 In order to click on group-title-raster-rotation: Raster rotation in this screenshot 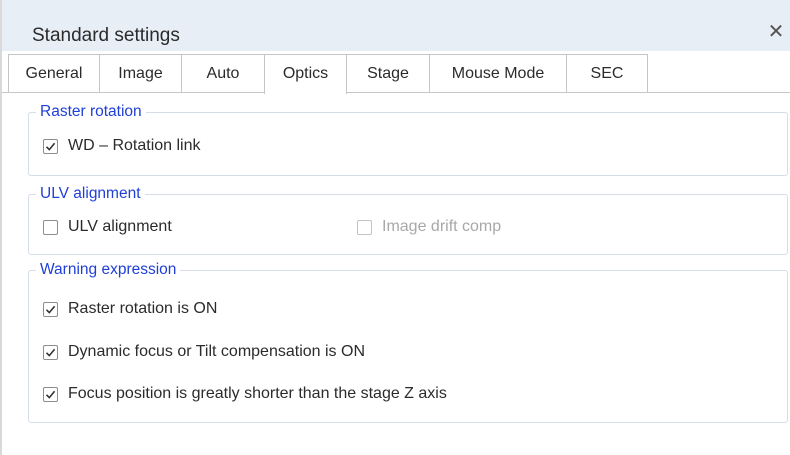, I will do `click(91, 111)`.